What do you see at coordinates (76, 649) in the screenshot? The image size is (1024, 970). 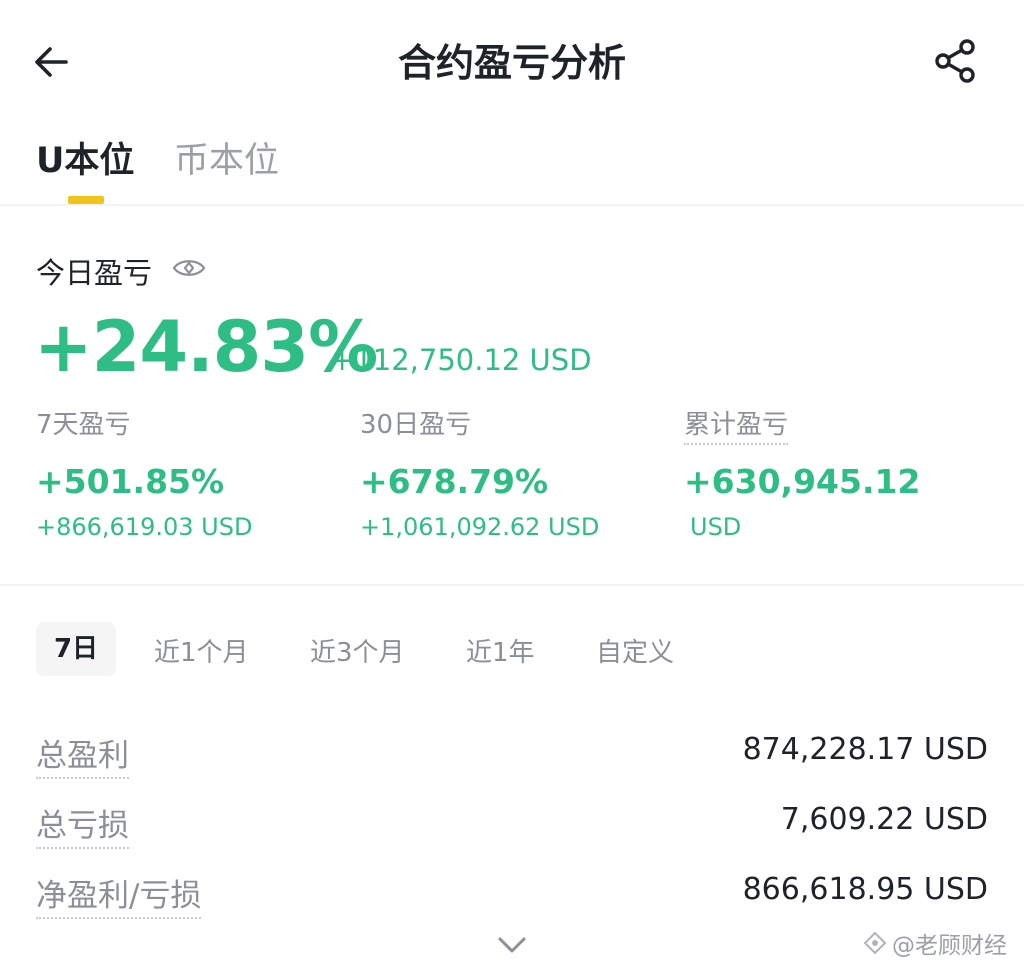 I see `period-7d-button: 7日` at bounding box center [76, 649].